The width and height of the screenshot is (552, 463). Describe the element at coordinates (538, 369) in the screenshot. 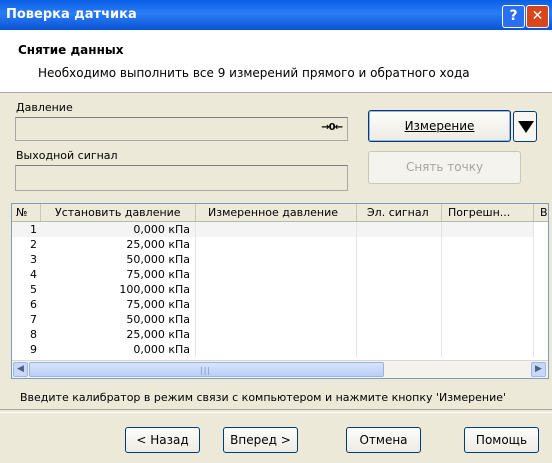

I see `scroll-right-icon: ▶` at that location.